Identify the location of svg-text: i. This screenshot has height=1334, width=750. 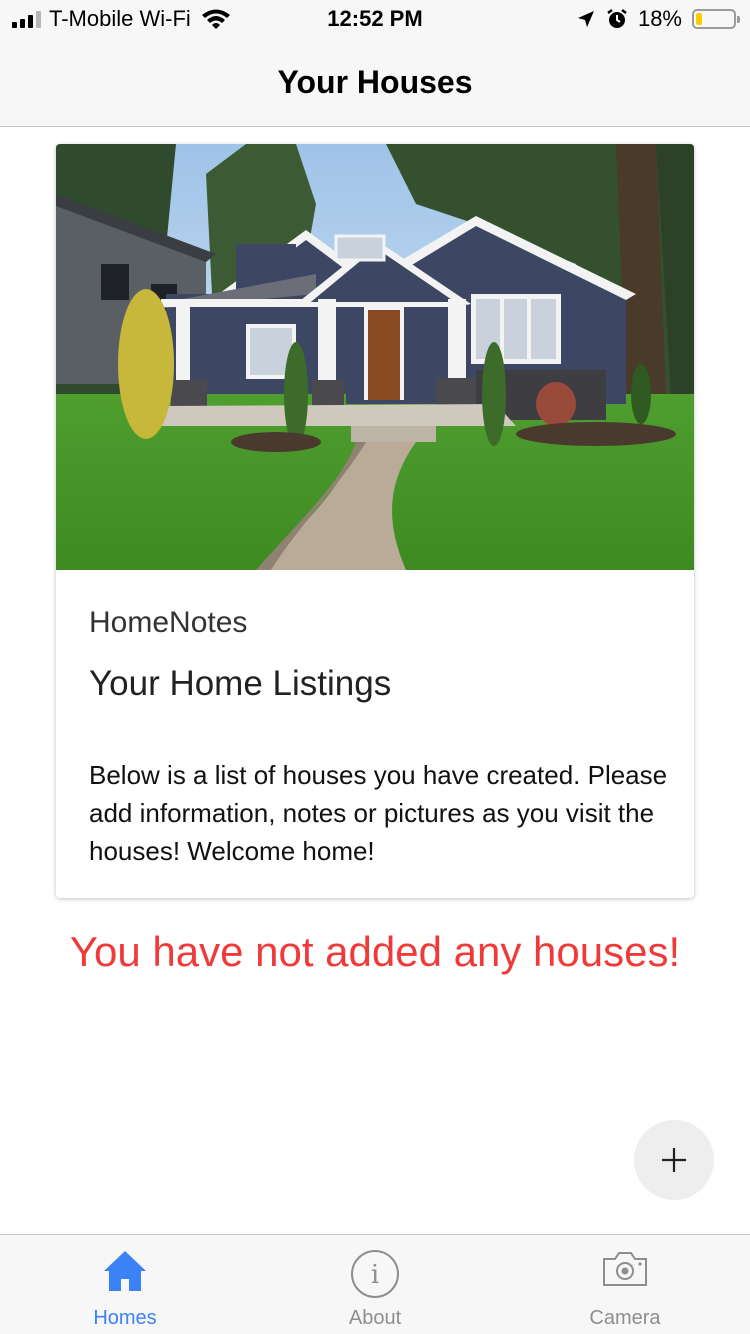
(375, 1275).